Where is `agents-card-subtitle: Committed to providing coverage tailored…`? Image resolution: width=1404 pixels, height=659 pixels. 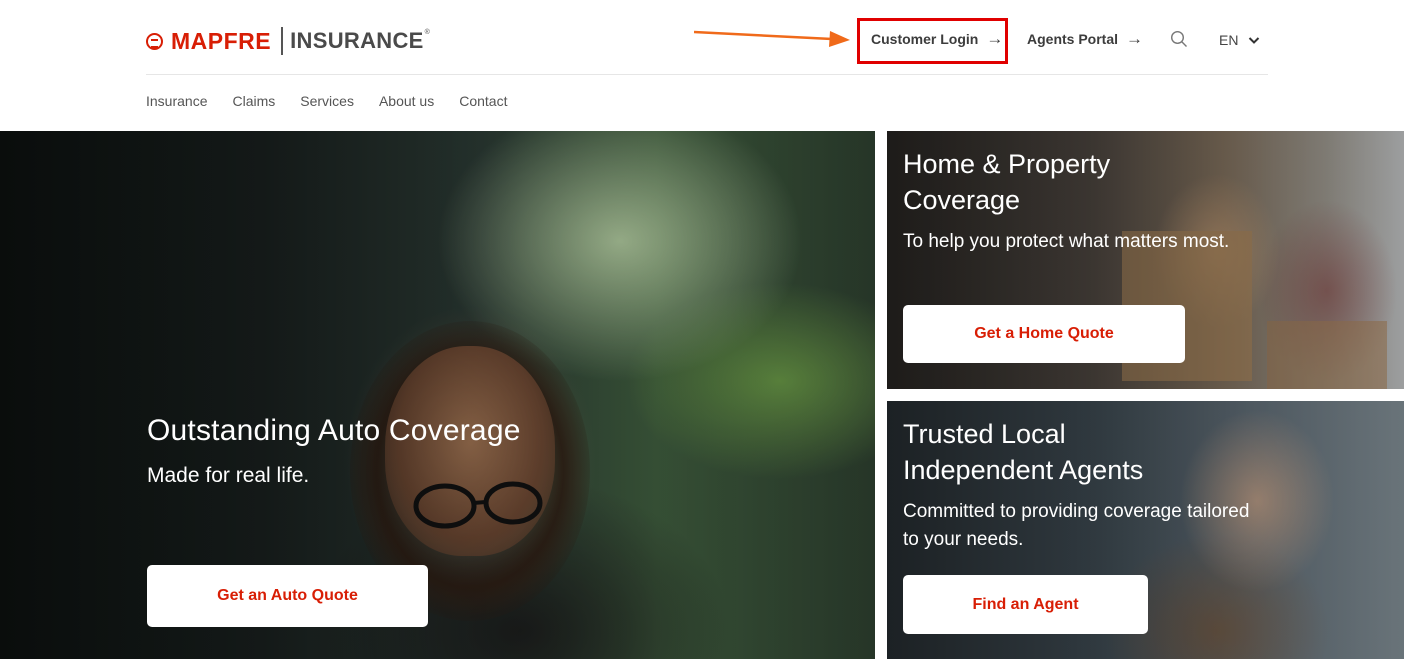
agents-card-subtitle: Committed to providing coverage tailored… is located at coordinates (1076, 525).